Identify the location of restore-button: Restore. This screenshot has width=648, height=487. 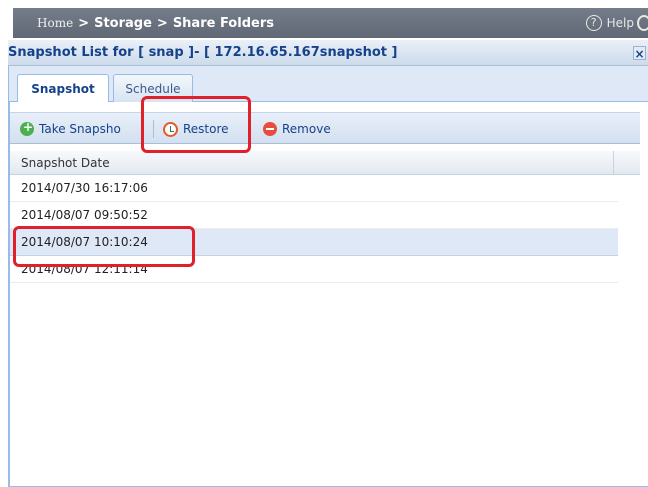
(196, 129).